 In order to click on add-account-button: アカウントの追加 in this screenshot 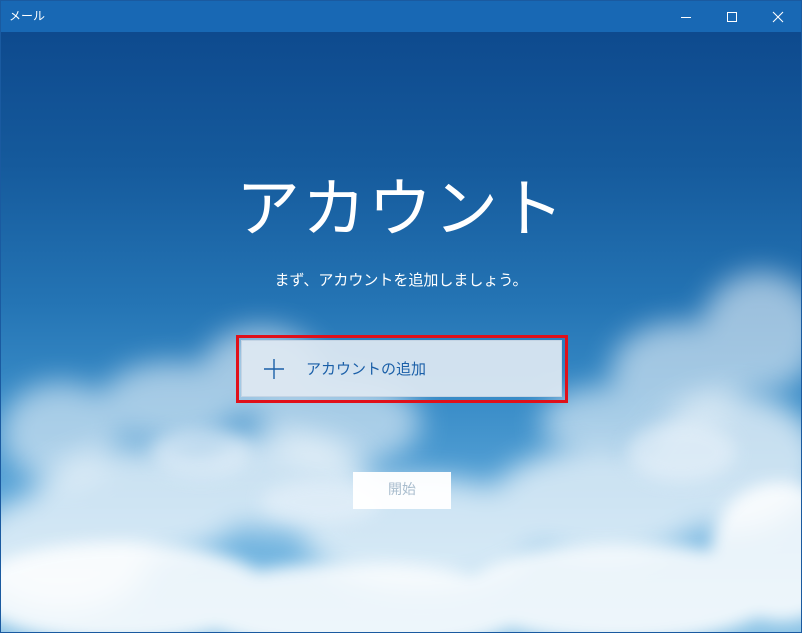, I will do `click(401, 368)`.